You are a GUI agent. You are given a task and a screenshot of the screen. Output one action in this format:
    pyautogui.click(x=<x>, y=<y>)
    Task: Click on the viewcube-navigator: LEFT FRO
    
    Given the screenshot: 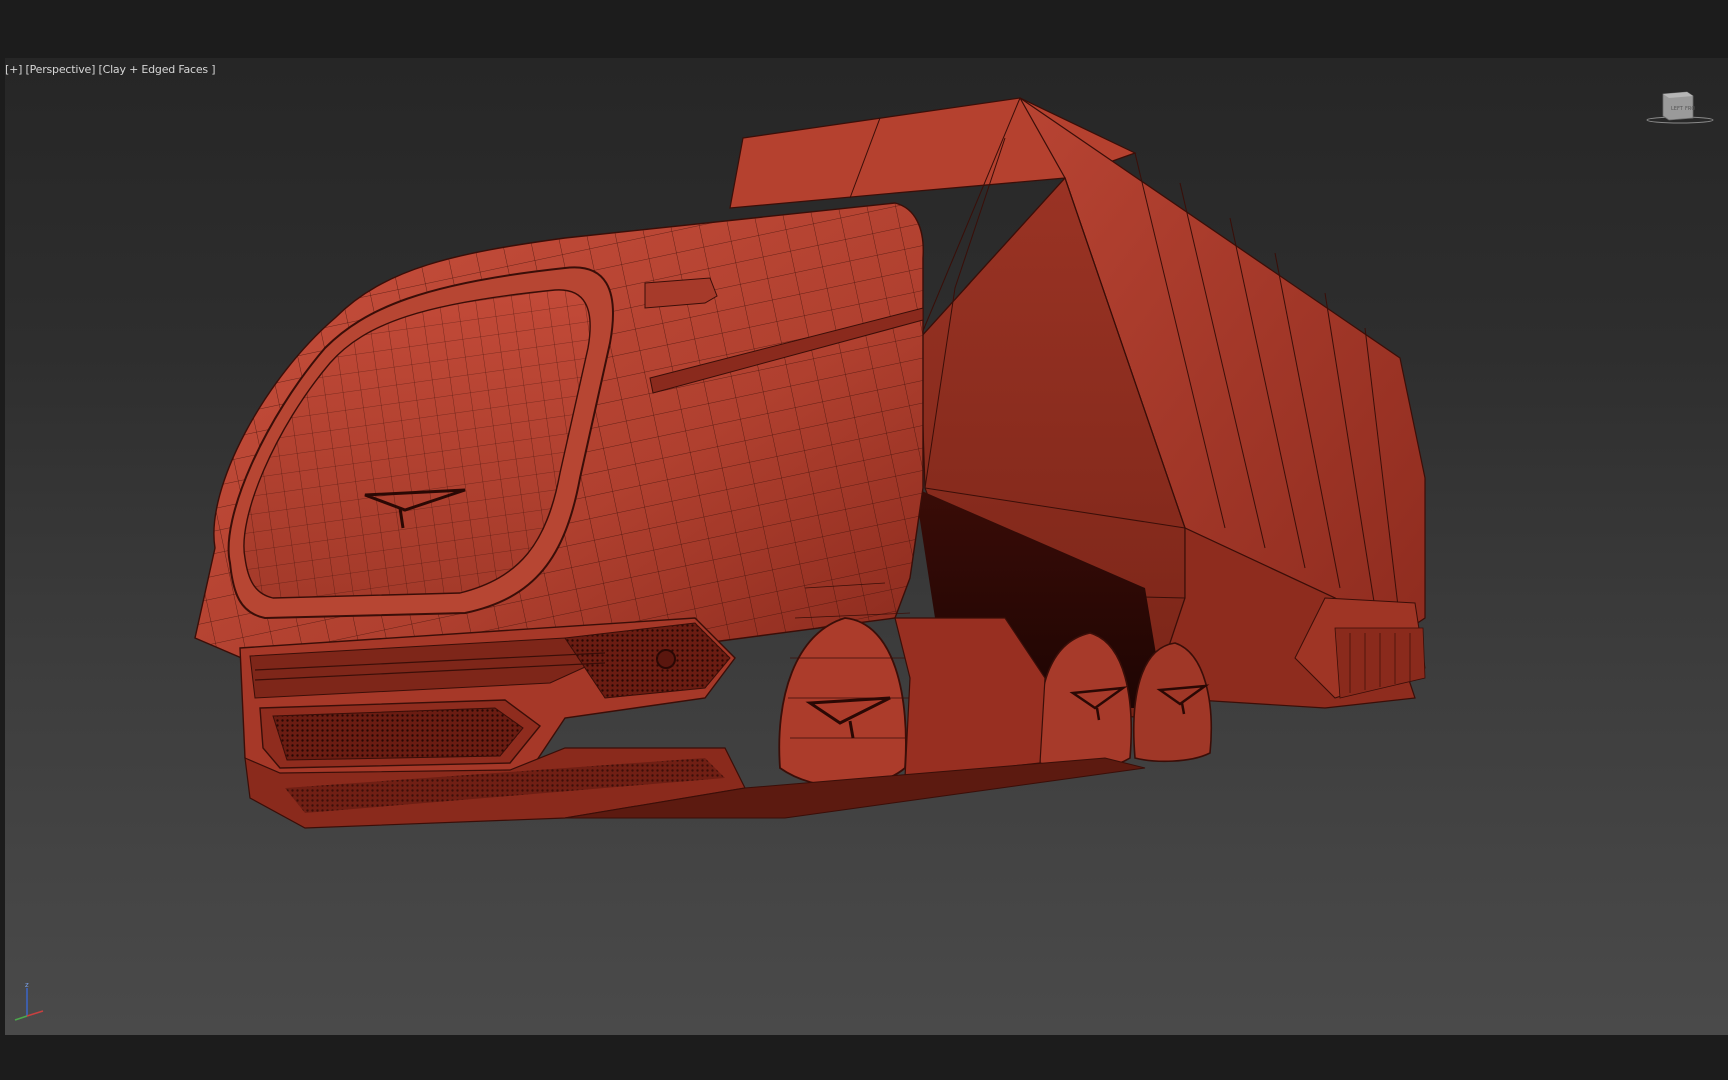 What is the action you would take?
    pyautogui.click(x=1680, y=108)
    